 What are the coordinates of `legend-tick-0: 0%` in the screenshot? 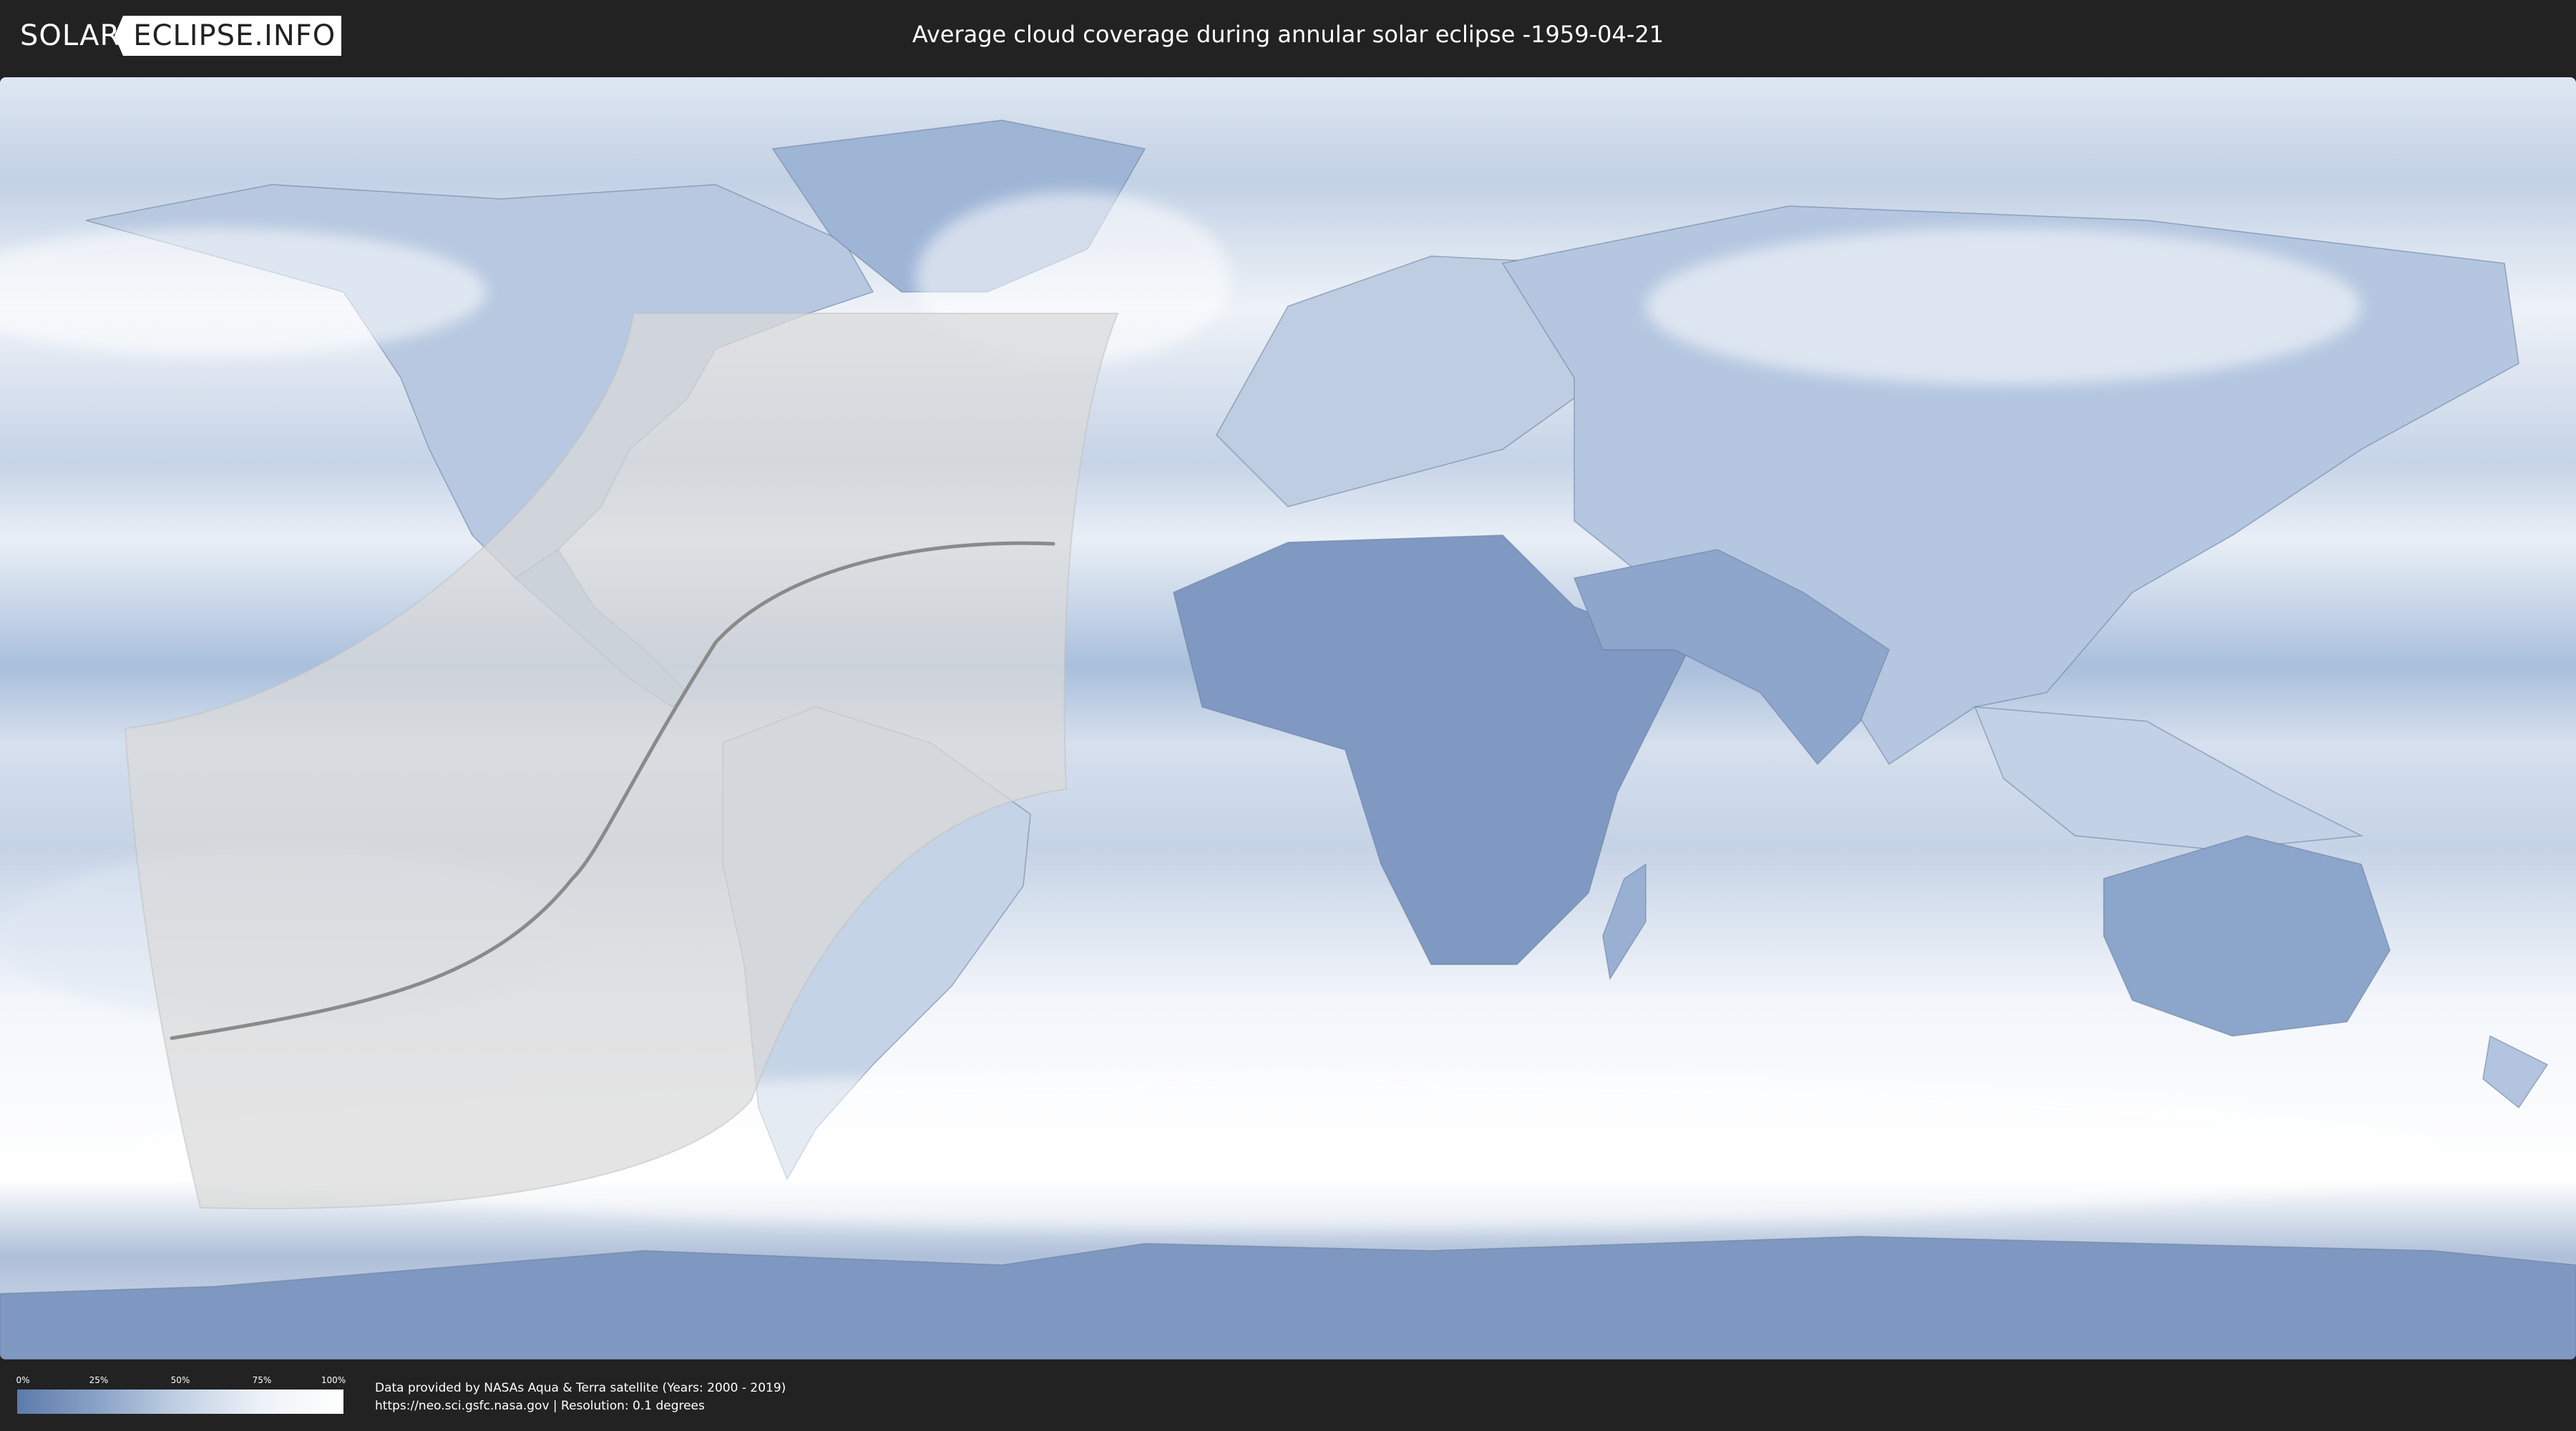 It's located at (23, 1380).